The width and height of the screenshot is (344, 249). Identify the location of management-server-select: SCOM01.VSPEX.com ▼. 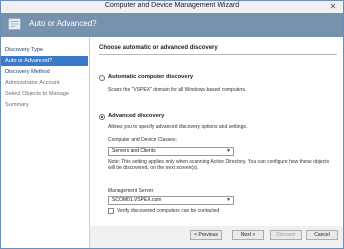
(171, 200).